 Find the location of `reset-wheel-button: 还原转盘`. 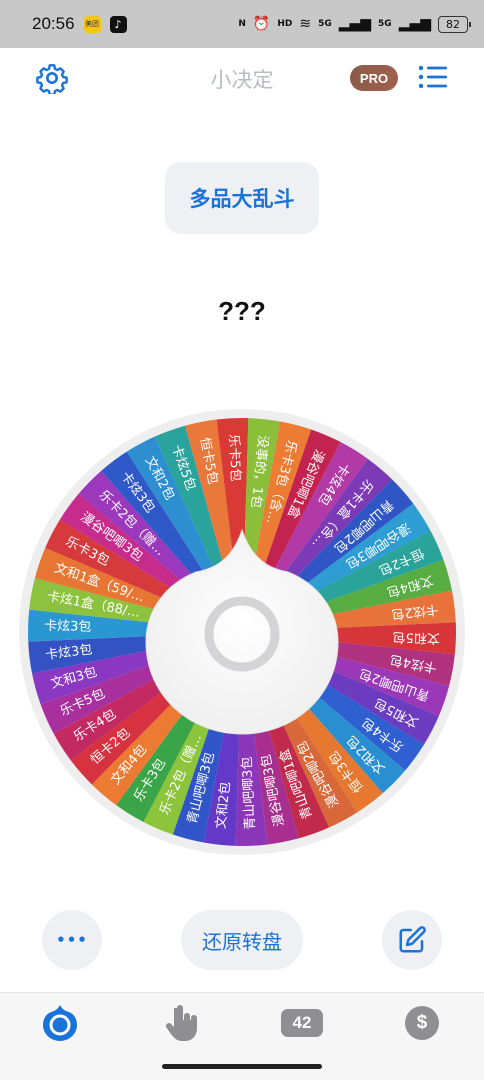

reset-wheel-button: 还原转盘 is located at coordinates (242, 940).